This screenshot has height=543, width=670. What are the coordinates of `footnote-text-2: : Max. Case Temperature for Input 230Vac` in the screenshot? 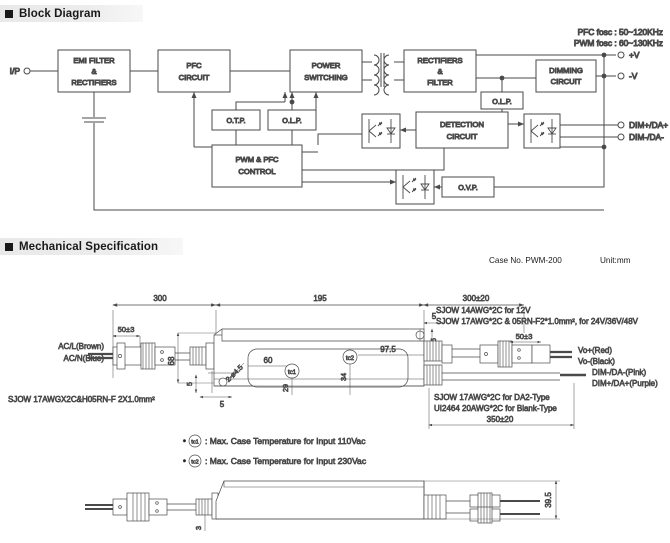 It's located at (286, 461).